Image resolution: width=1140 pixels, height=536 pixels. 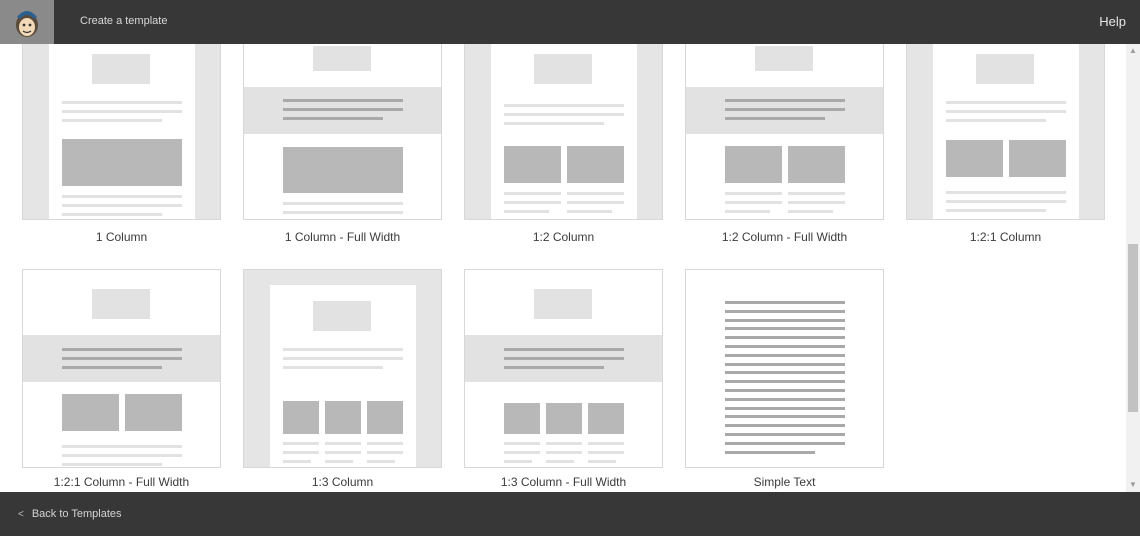 I want to click on top-bar: Create a template Help, so click(x=570, y=22).